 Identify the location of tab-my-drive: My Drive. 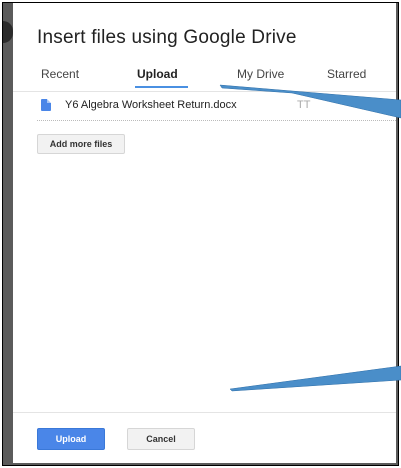
(260, 74).